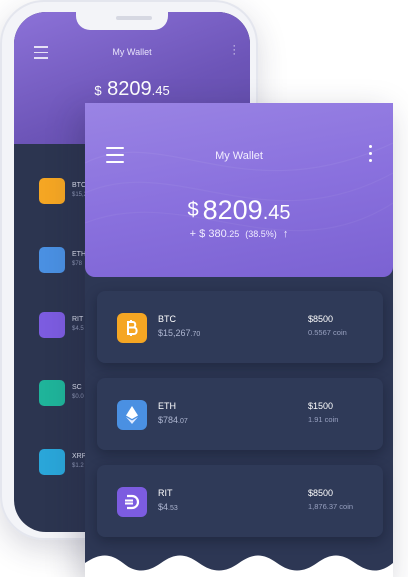 The width and height of the screenshot is (408, 577). Describe the element at coordinates (78, 319) in the screenshot. I see `phone-coin-symbol: RIT` at that location.